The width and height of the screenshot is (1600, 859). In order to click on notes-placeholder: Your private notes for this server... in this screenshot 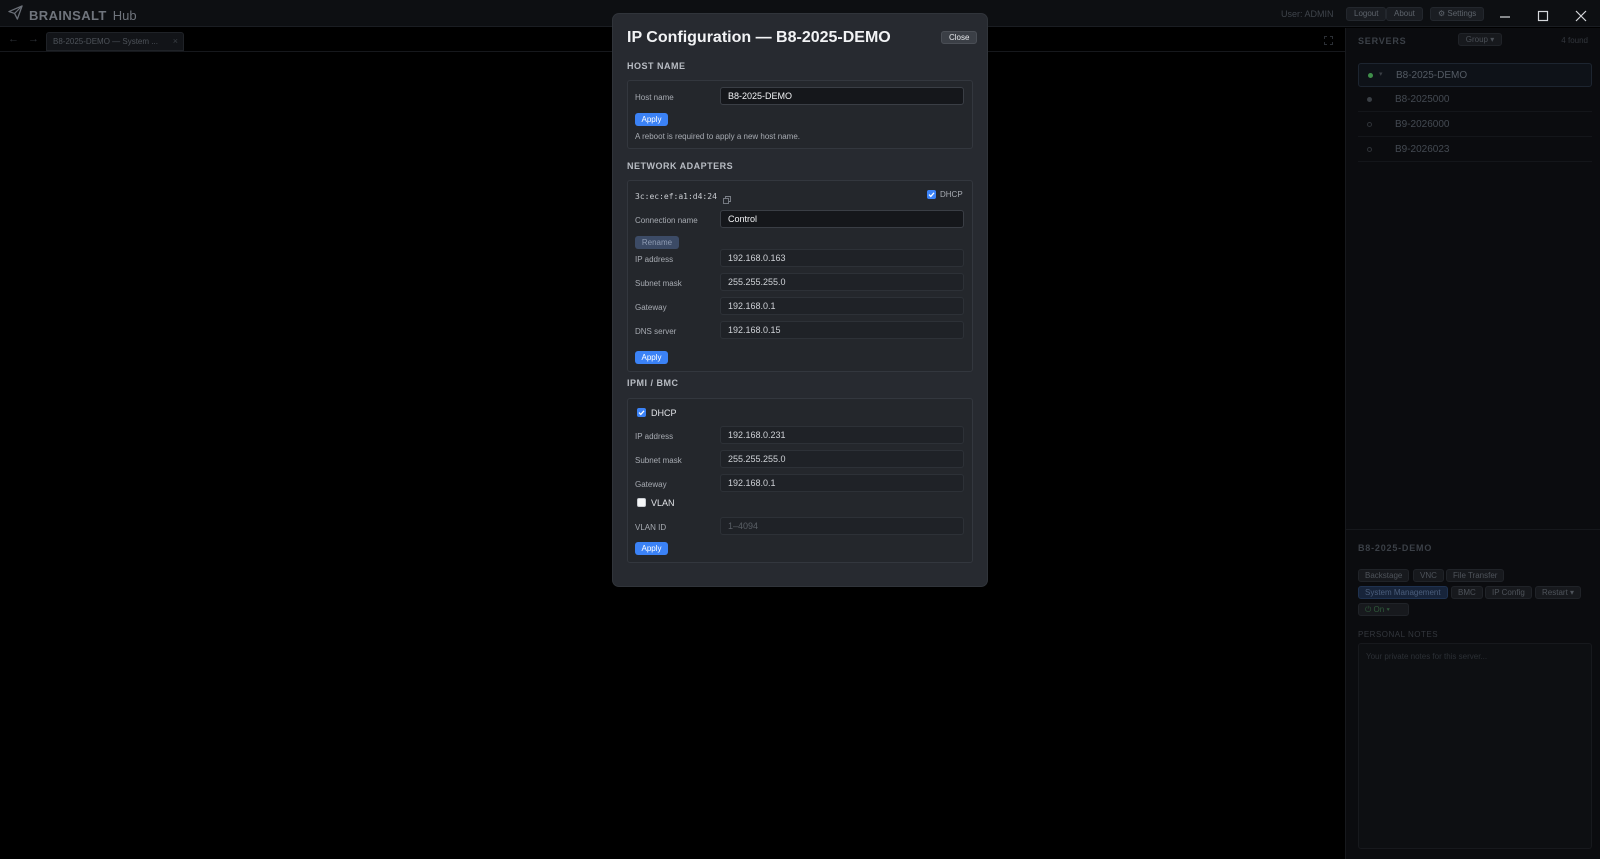, I will do `click(1427, 656)`.